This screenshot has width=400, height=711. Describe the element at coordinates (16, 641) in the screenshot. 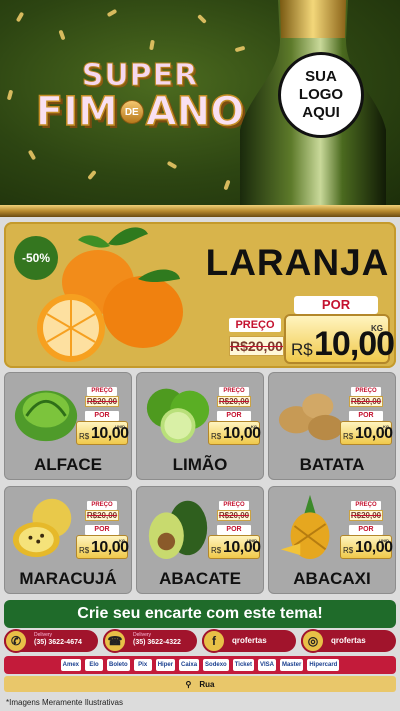

I see `whatsapp-icon: ✆` at that location.